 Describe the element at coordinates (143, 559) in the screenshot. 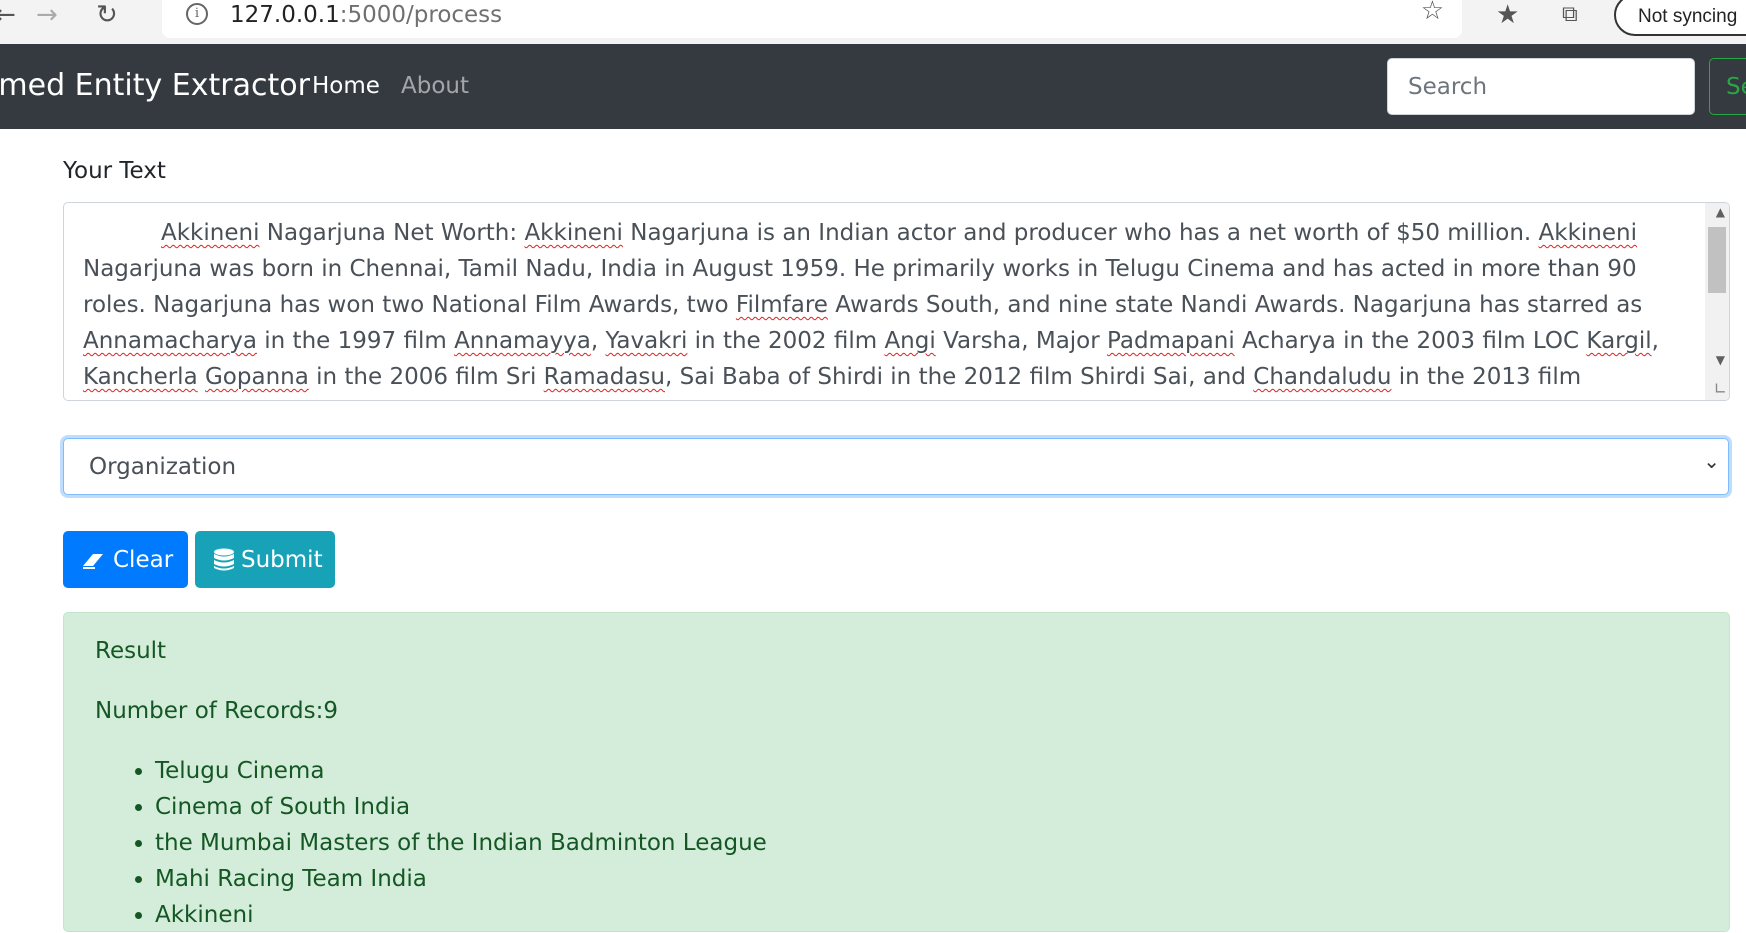

I see `clear-button-label: Clear` at that location.